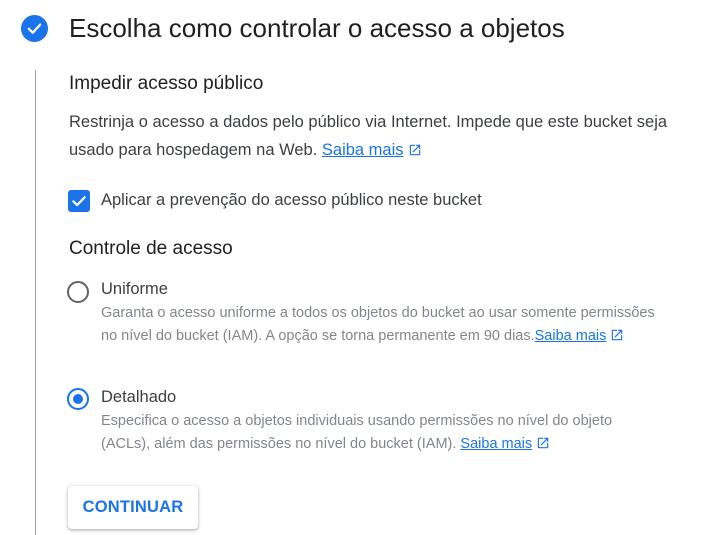  I want to click on public-access-learn-more-link: Saiba mais, so click(372, 150).